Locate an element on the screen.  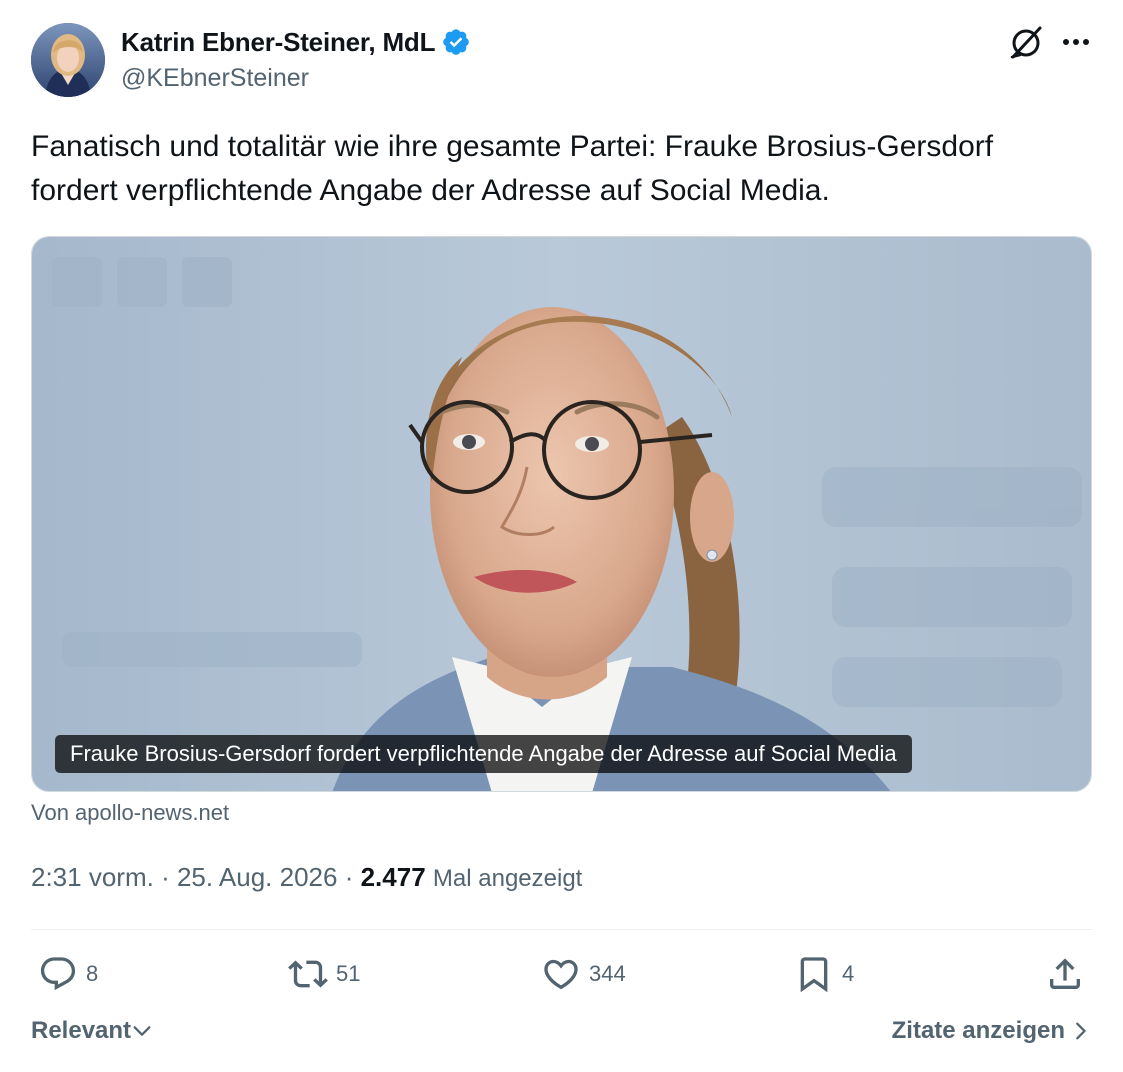
card-source: Von apollo-news.net is located at coordinates (130, 813).